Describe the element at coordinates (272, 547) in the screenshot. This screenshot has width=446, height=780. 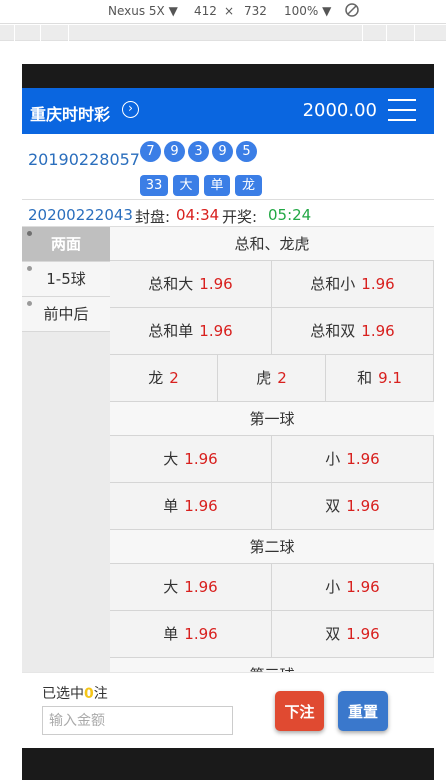
I see `section-title: 第二球` at that location.